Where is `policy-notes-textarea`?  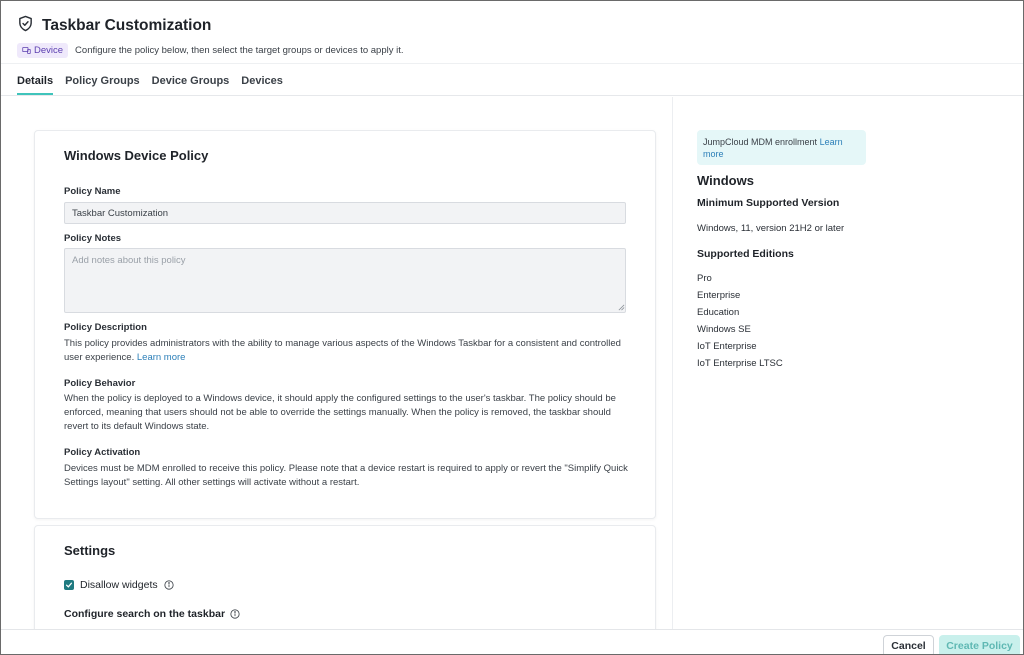
policy-notes-textarea is located at coordinates (345, 280).